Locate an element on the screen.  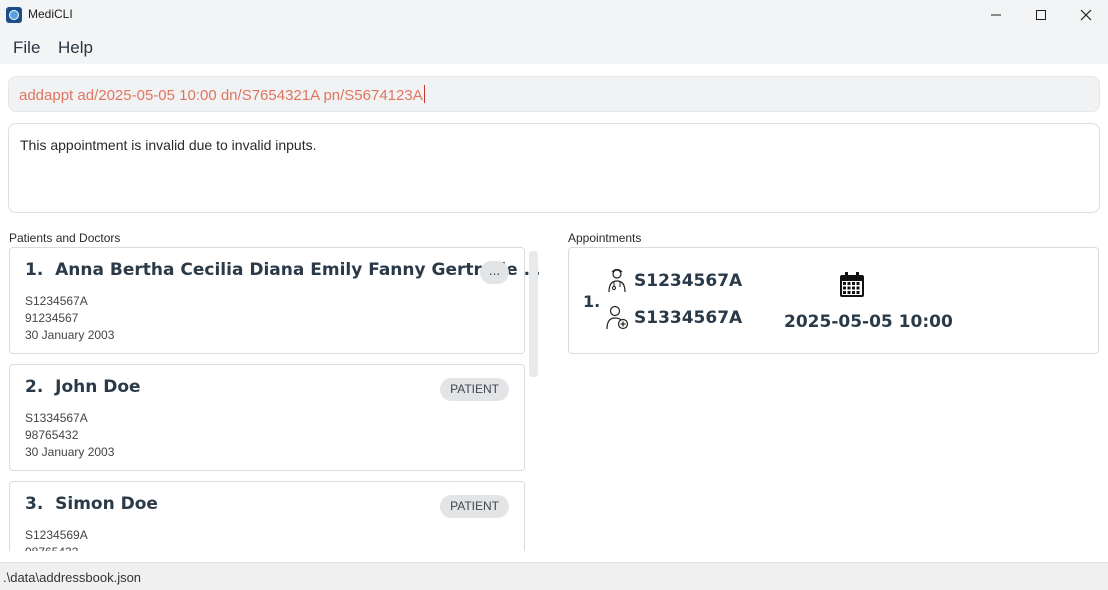
persons-heading: Patients and Doctors is located at coordinates (65, 238).